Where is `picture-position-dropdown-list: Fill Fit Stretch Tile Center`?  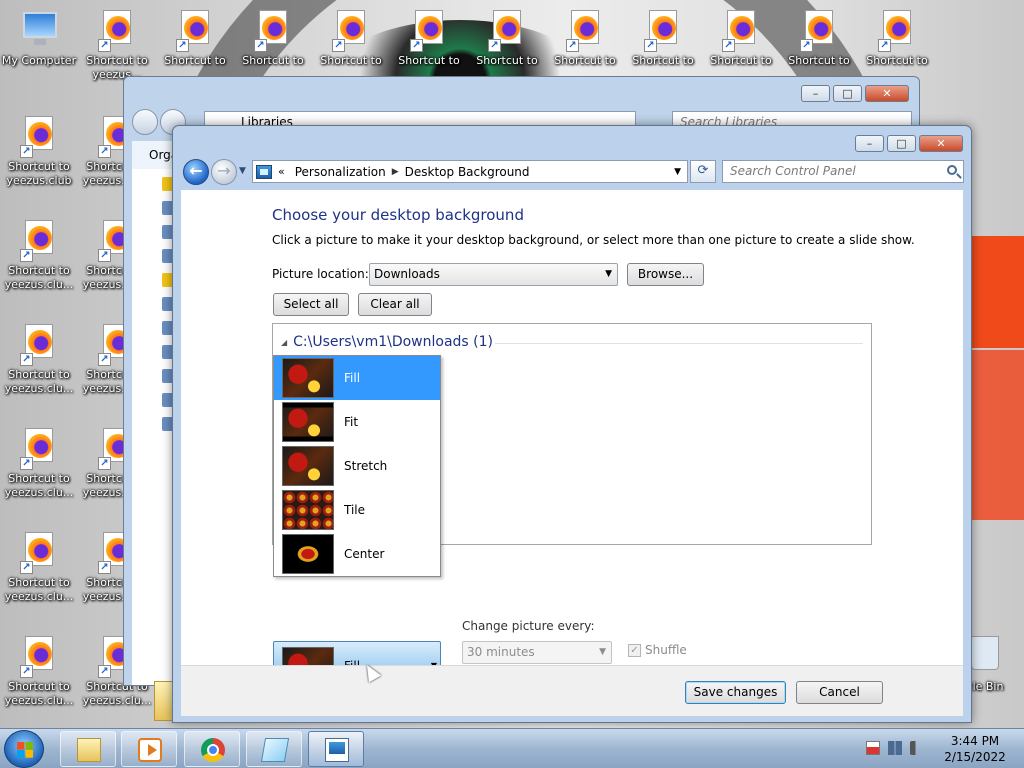
picture-position-dropdown-list: Fill Fit Stretch Tile Center is located at coordinates (357, 466).